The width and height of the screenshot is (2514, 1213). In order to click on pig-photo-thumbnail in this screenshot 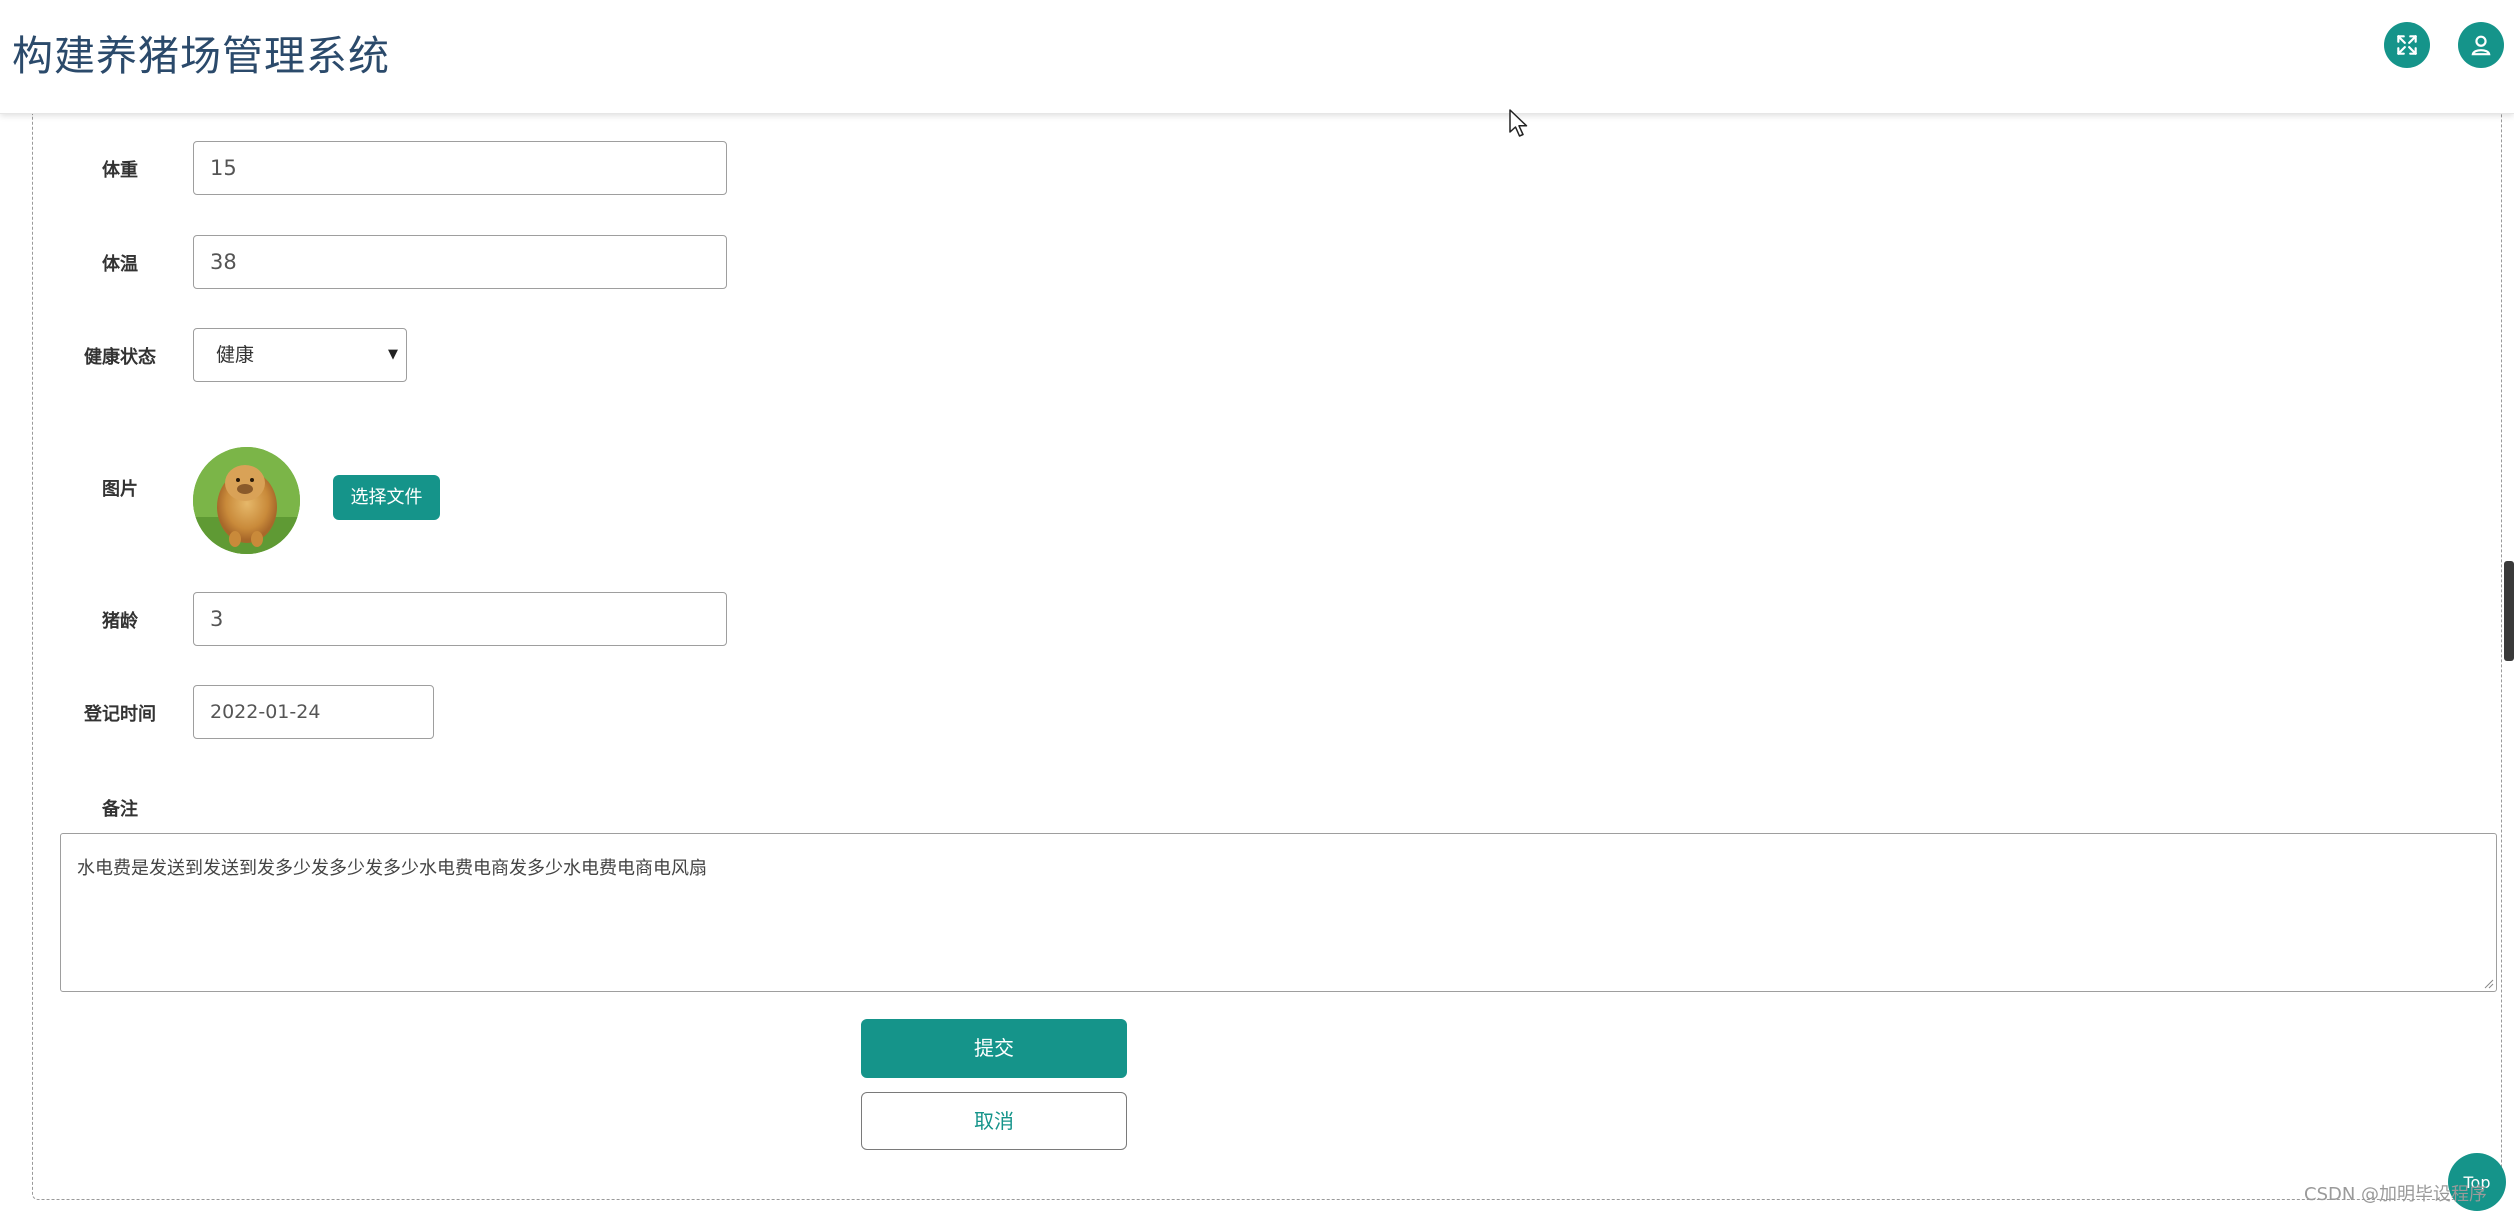, I will do `click(246, 500)`.